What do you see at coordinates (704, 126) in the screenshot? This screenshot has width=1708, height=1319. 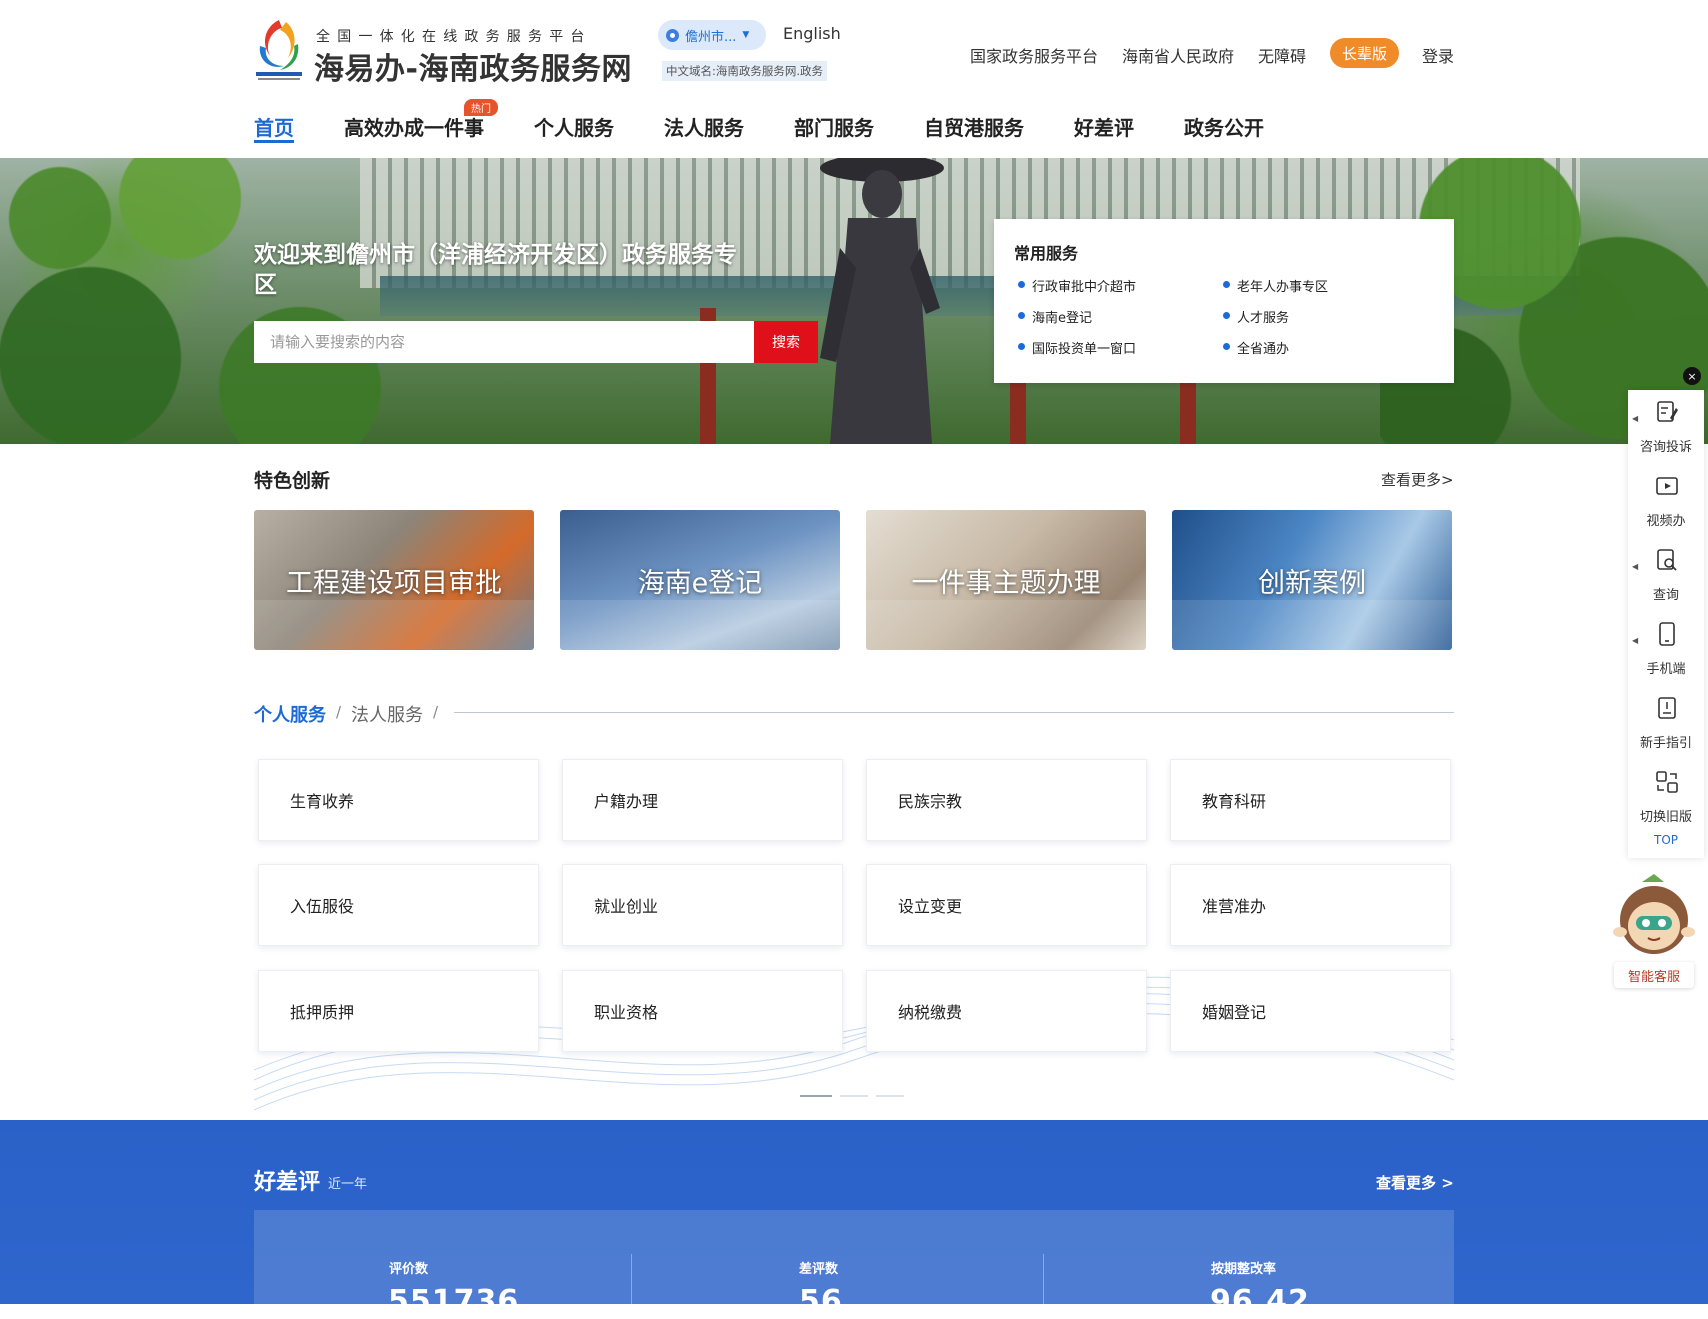 I see `nav-legal-service: 法人服务` at bounding box center [704, 126].